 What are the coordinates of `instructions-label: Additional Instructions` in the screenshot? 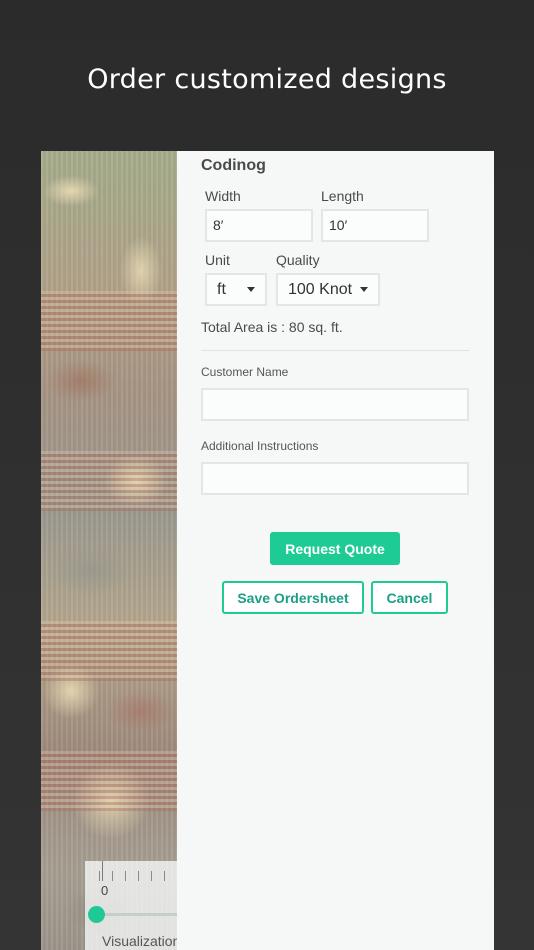 It's located at (260, 446).